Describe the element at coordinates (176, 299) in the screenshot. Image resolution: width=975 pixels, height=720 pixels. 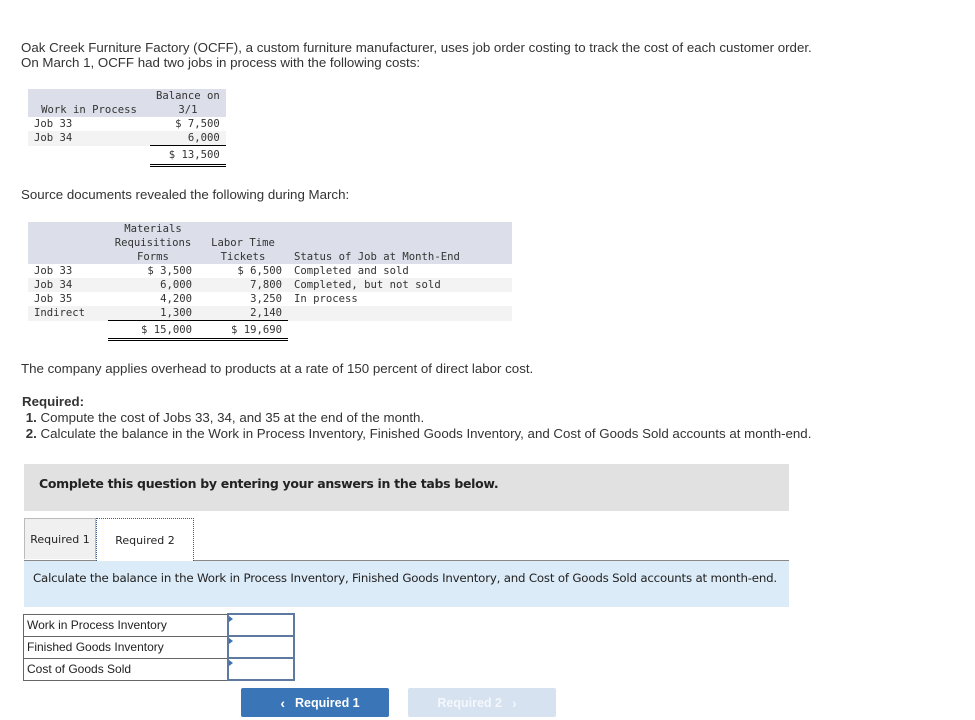
I see `materials-value: 4,200` at that location.